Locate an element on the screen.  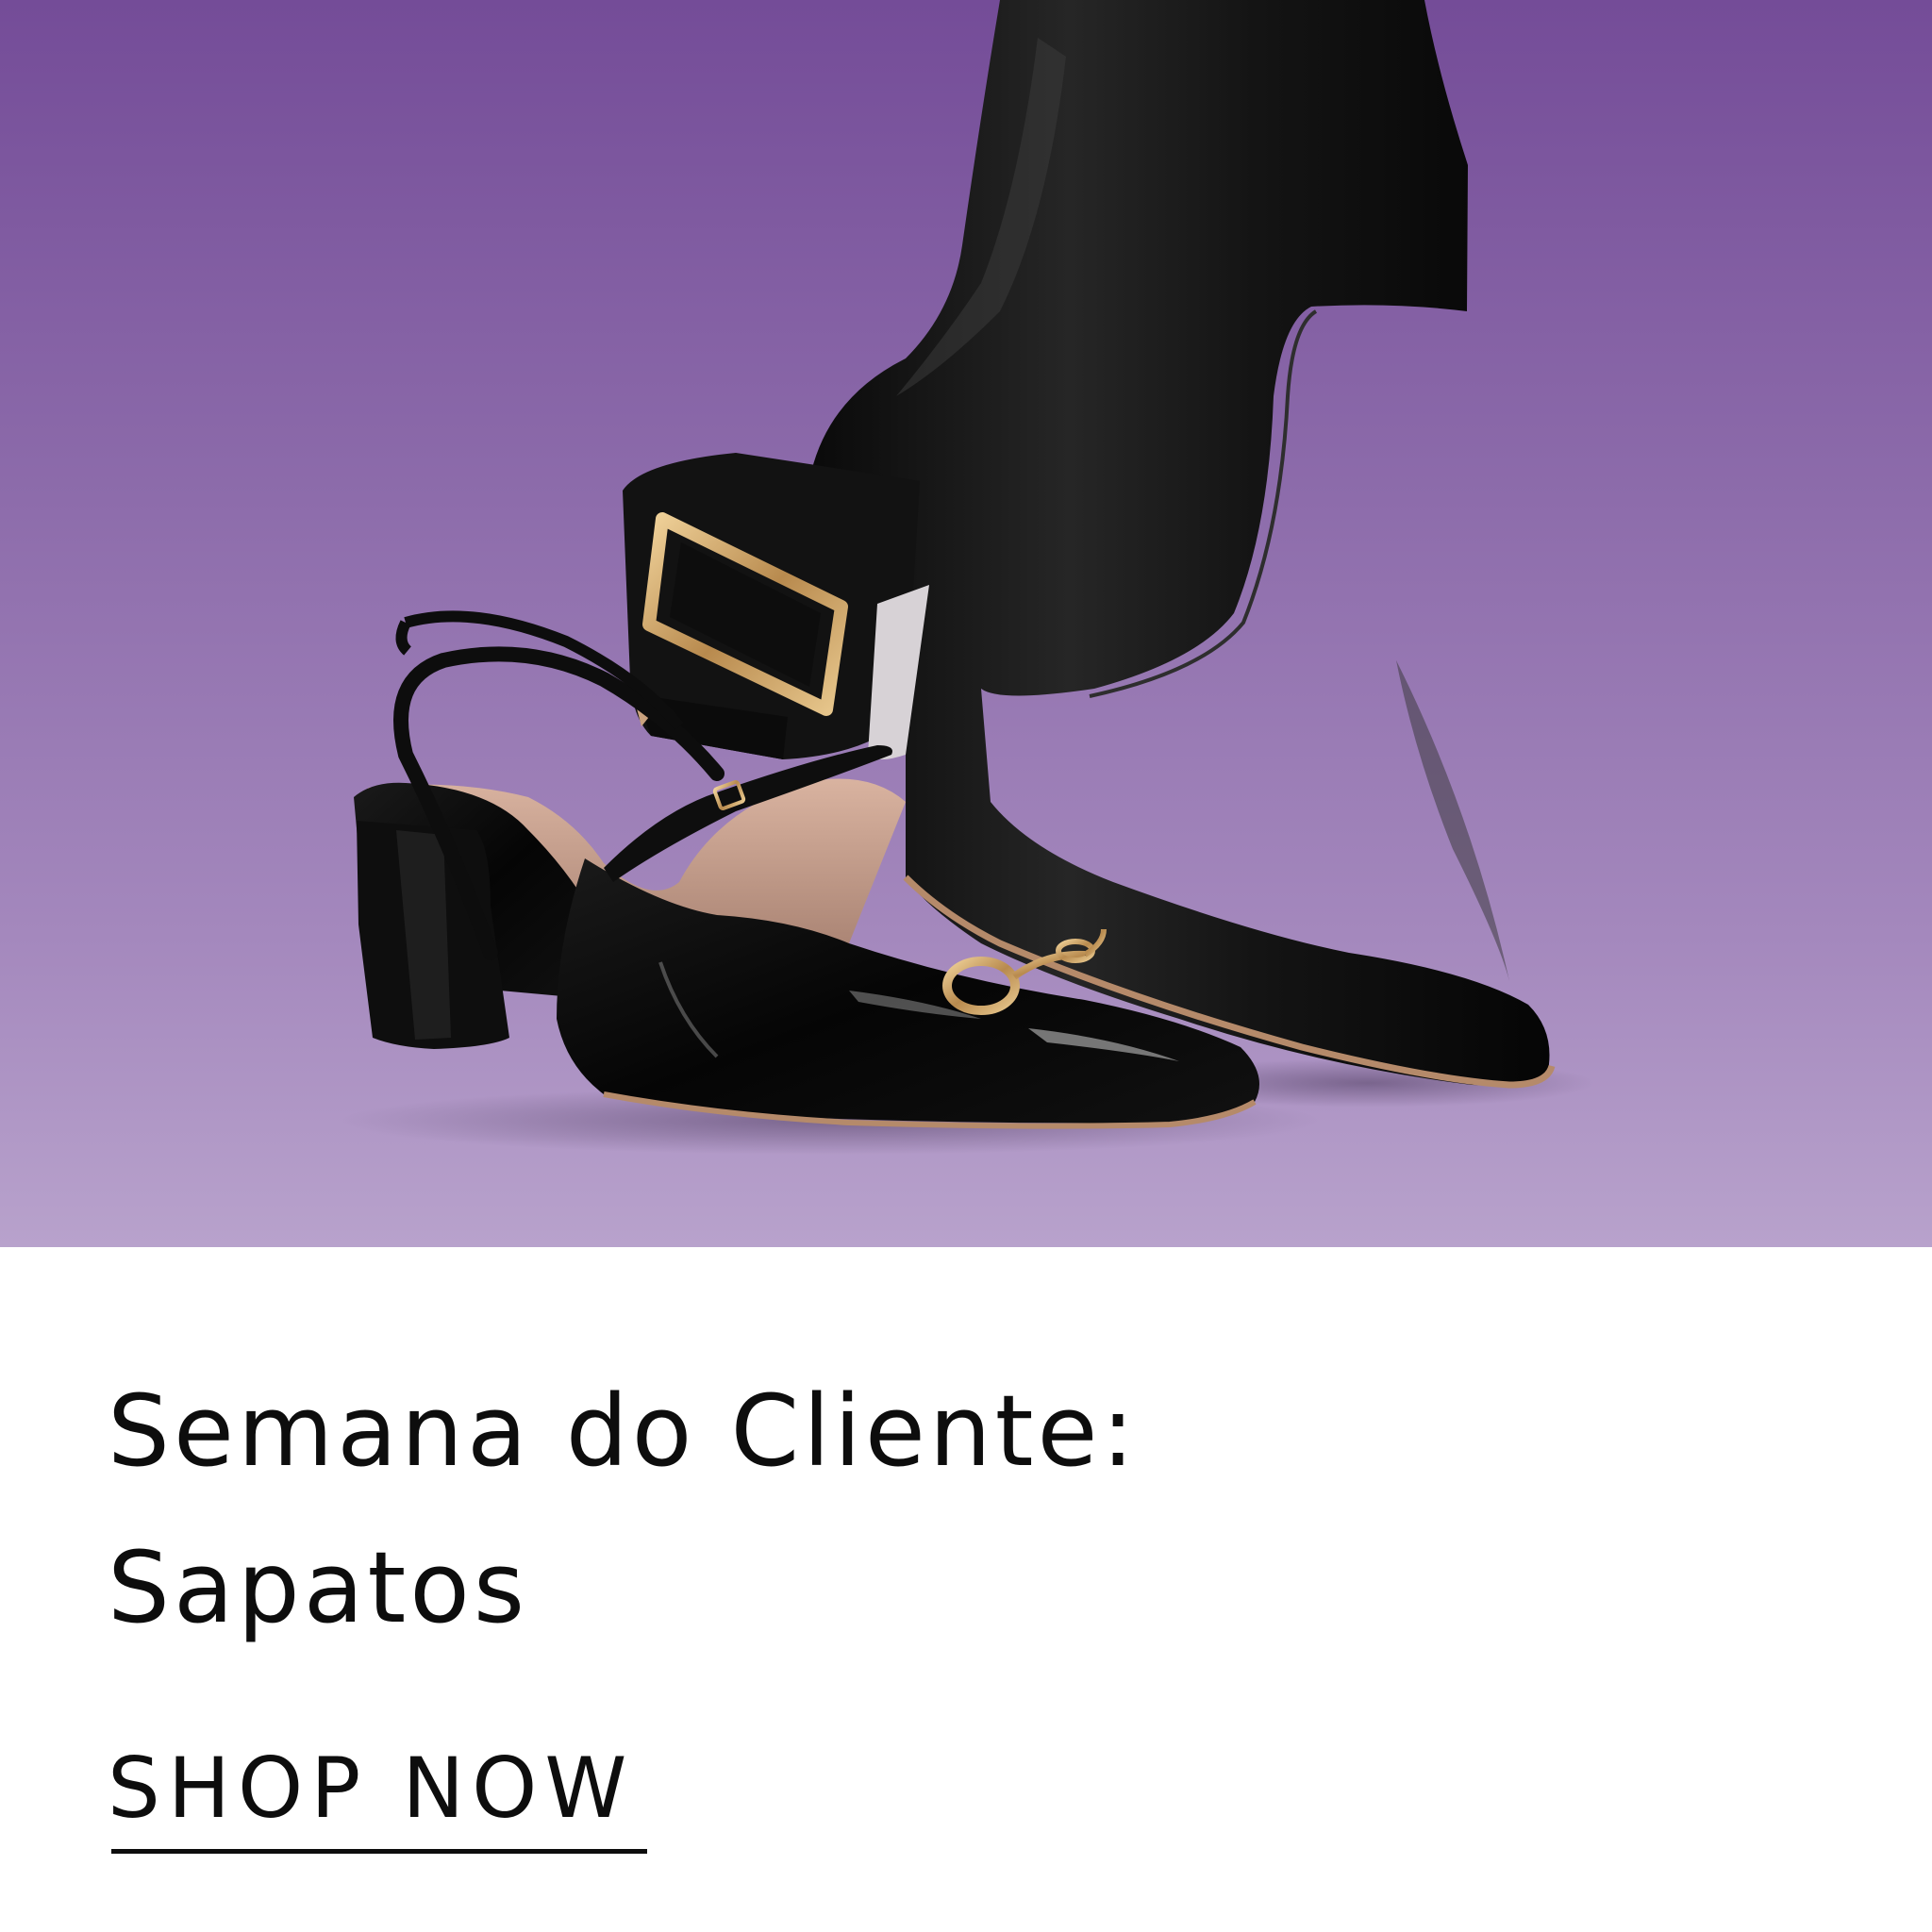
headline-line-1: Semana do Cliente: is located at coordinates (623, 1432).